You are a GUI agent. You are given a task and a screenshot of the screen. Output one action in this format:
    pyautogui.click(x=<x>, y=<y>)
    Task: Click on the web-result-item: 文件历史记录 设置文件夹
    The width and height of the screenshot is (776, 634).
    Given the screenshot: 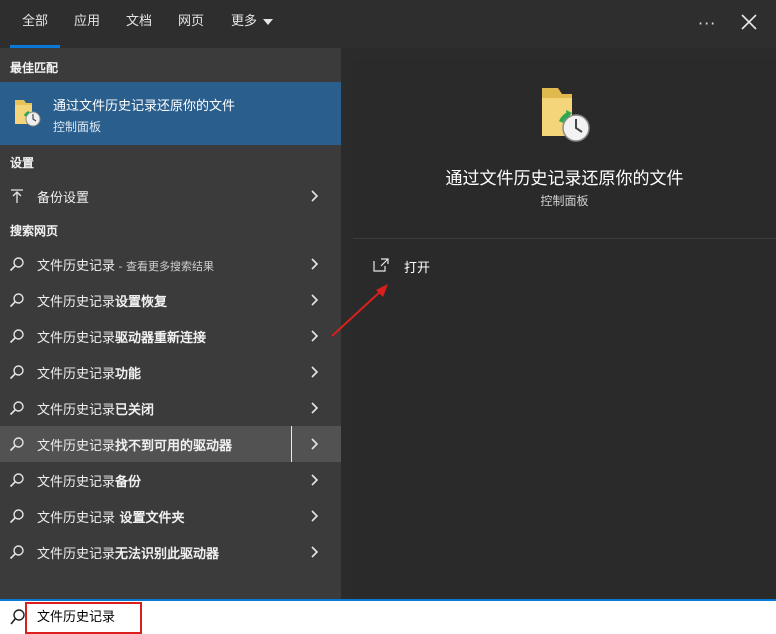 What is the action you would take?
    pyautogui.click(x=170, y=516)
    